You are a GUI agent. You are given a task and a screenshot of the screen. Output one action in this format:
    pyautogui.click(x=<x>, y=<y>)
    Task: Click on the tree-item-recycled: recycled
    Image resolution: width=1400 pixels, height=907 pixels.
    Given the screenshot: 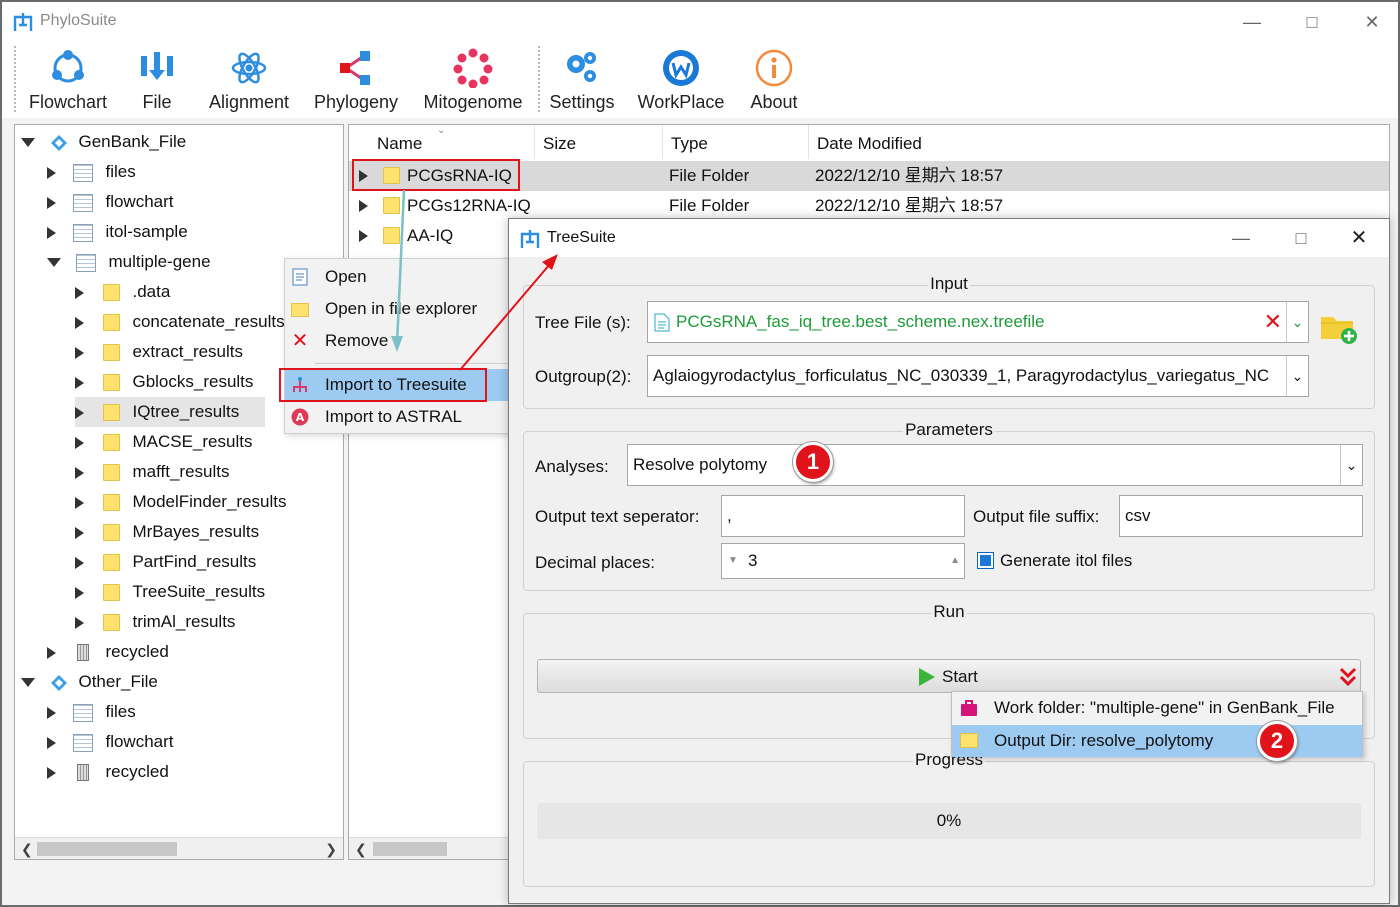 What is the action you would take?
    pyautogui.click(x=108, y=652)
    